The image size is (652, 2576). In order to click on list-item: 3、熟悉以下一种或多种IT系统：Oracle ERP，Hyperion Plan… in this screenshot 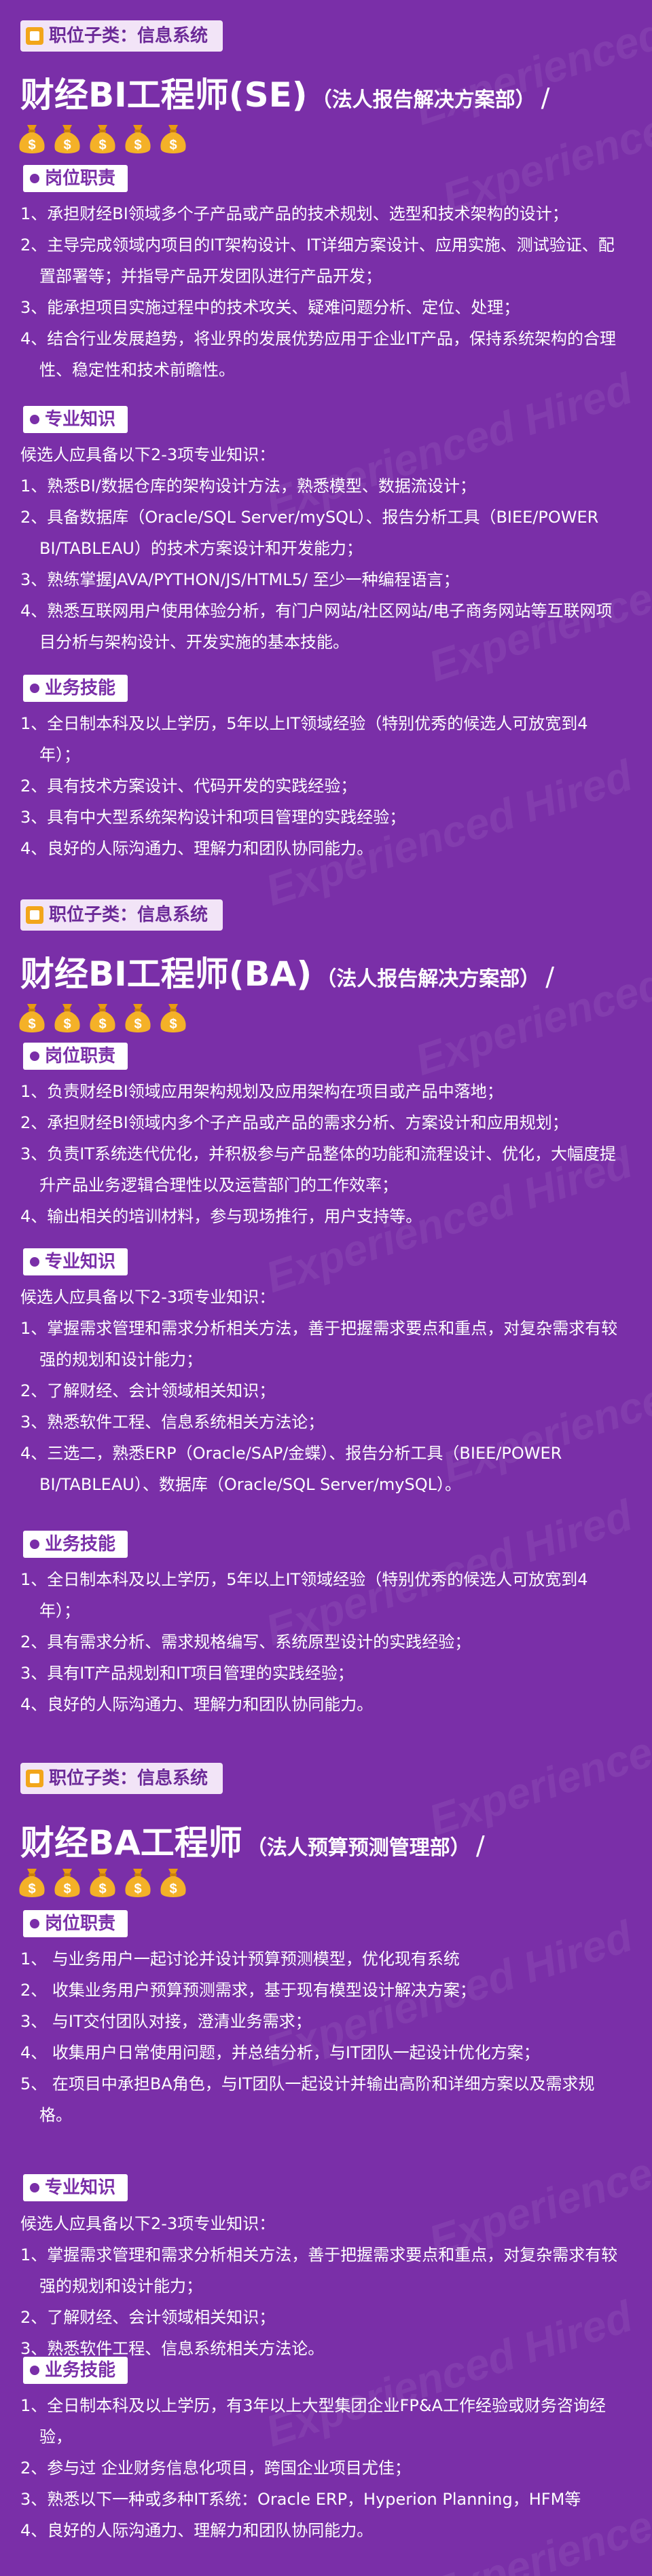, I will do `click(300, 2500)`.